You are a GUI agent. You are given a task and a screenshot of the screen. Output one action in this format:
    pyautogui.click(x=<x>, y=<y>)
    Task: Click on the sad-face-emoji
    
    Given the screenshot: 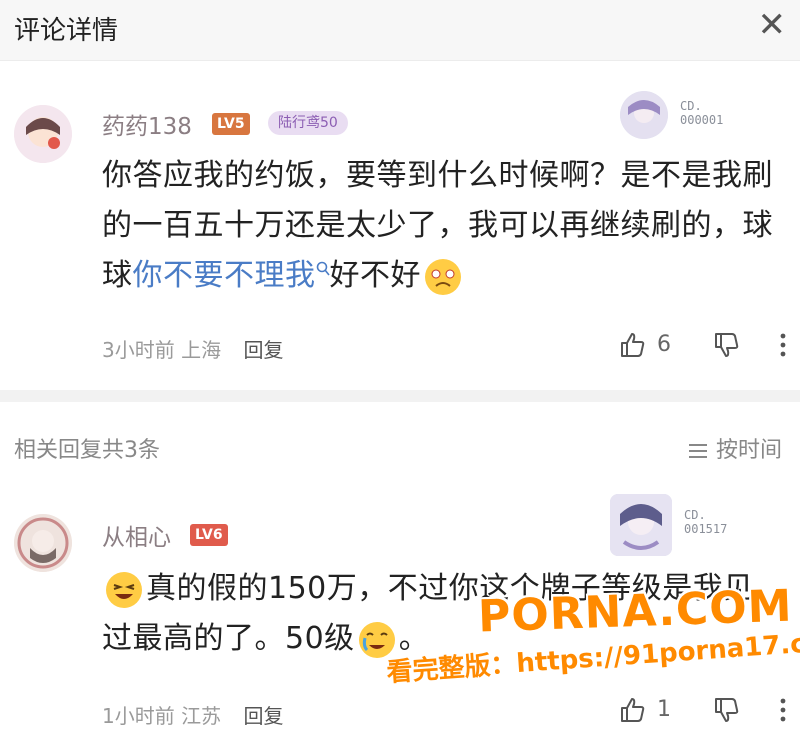 What is the action you would take?
    pyautogui.click(x=443, y=276)
    